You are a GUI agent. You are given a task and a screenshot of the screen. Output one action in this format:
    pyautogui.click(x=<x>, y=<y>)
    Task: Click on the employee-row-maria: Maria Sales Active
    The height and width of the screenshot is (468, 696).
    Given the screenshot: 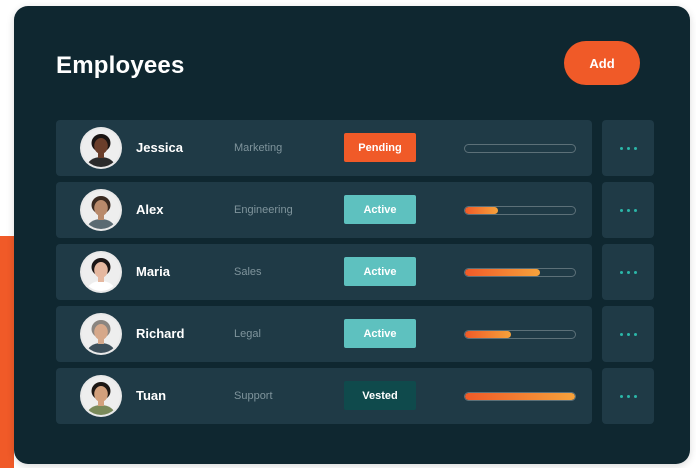 What is the action you would take?
    pyautogui.click(x=355, y=272)
    